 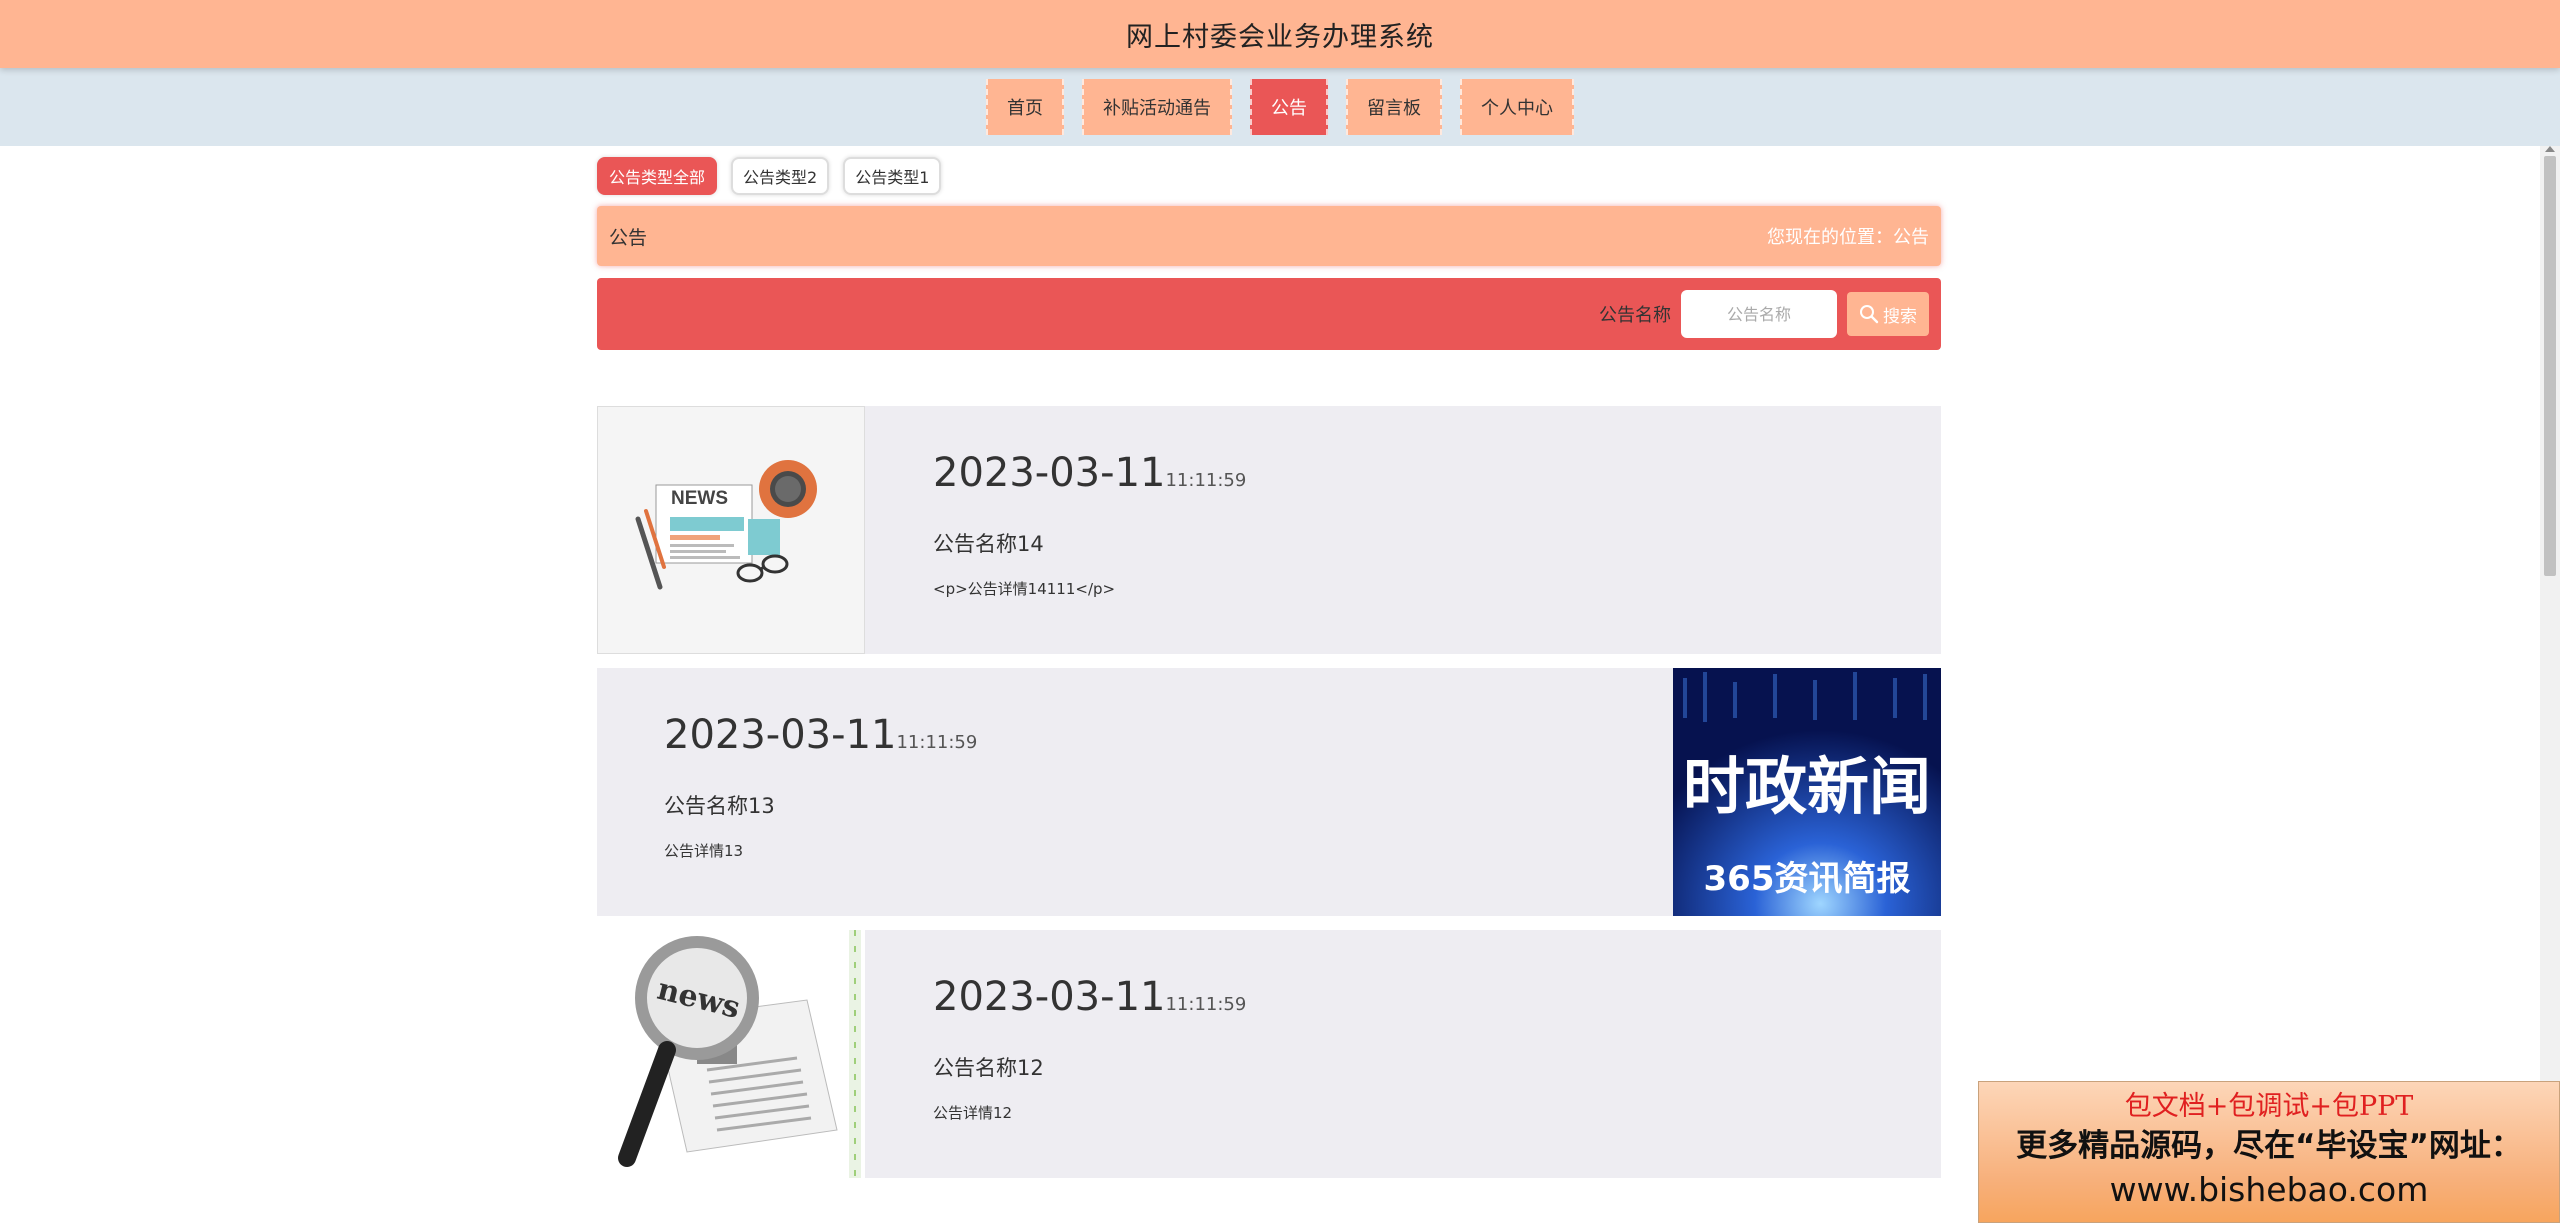 What do you see at coordinates (1025, 107) in the screenshot?
I see `nav-item-home: 首页` at bounding box center [1025, 107].